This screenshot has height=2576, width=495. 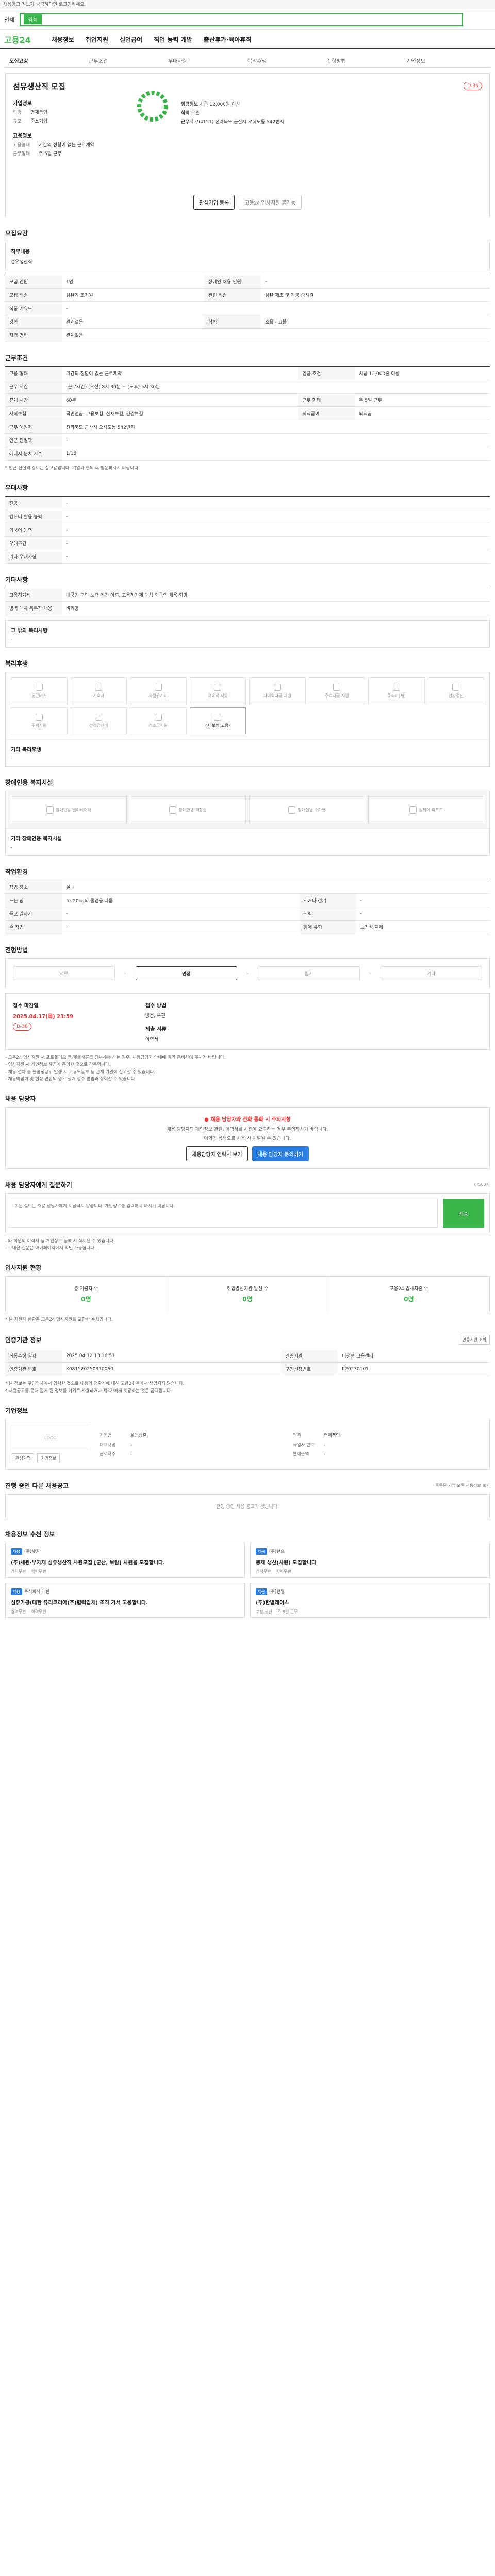 What do you see at coordinates (128, 60) in the screenshot?
I see `tab-work: 근무조건` at bounding box center [128, 60].